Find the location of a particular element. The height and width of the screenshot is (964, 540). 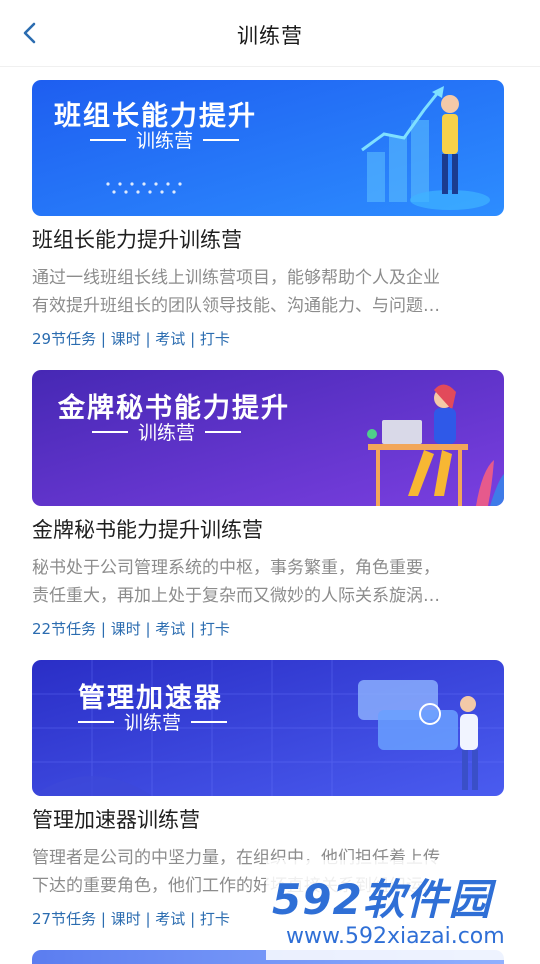

camp-title: 班组长能力提升训练营 is located at coordinates (137, 239).